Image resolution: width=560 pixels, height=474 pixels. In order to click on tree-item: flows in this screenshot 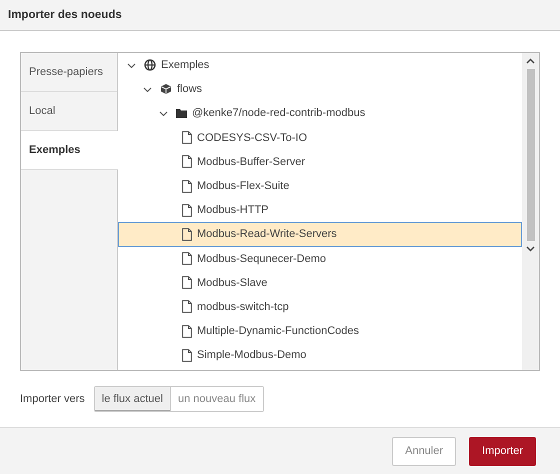, I will do `click(320, 89)`.